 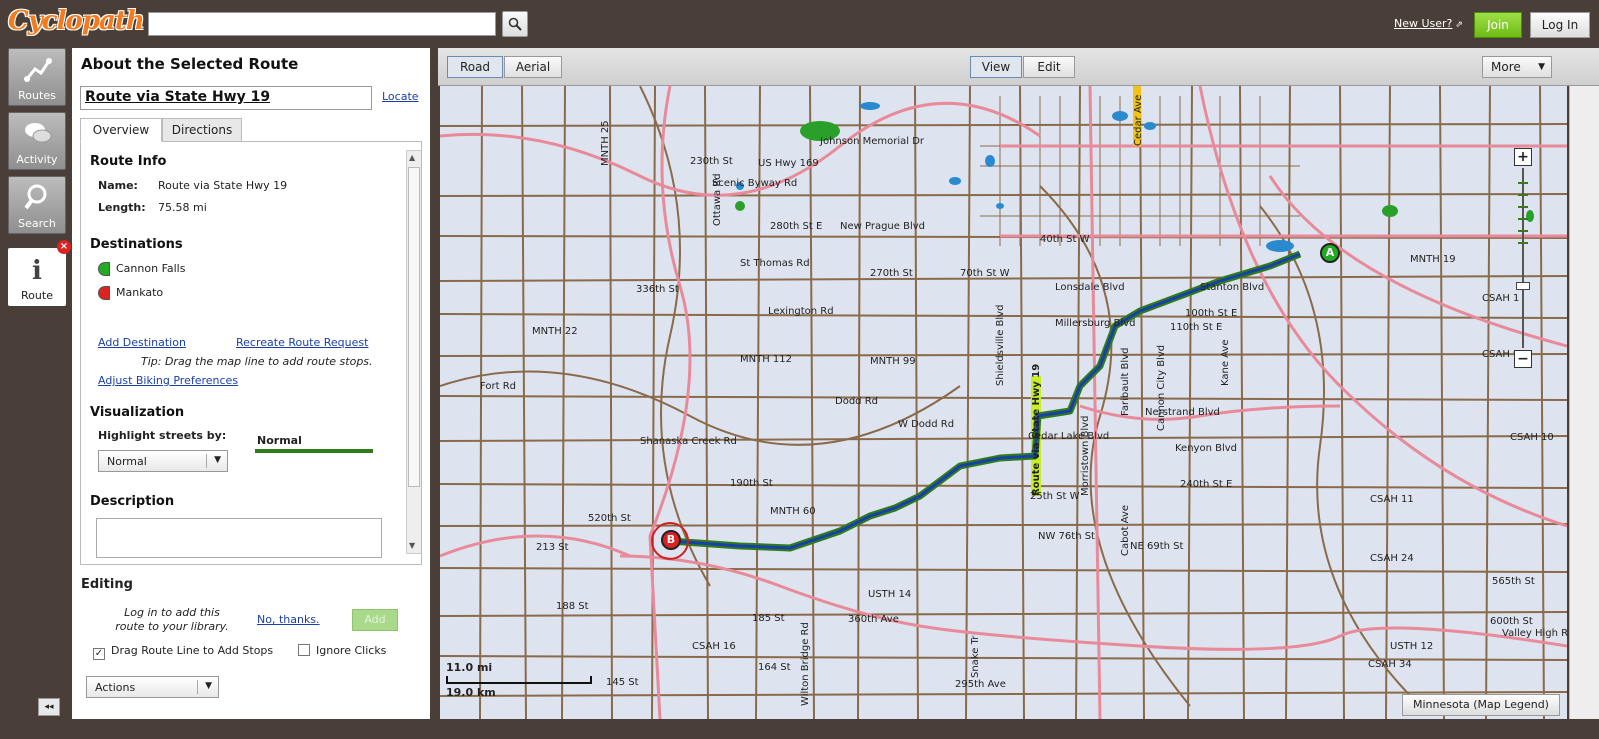 What do you see at coordinates (1157, 546) in the screenshot?
I see `map-label: NE 69th St` at bounding box center [1157, 546].